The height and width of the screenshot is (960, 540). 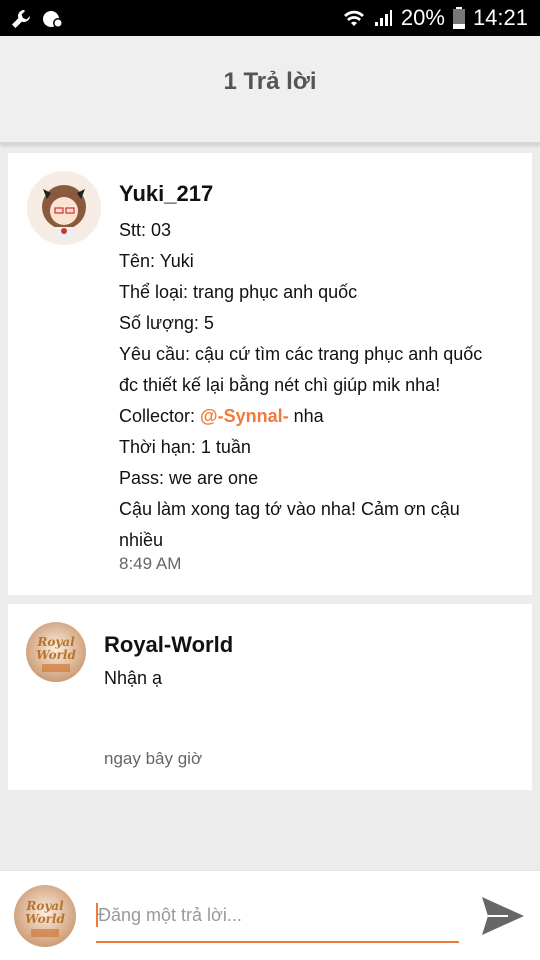 I want to click on text-cursor, so click(x=97, y=915).